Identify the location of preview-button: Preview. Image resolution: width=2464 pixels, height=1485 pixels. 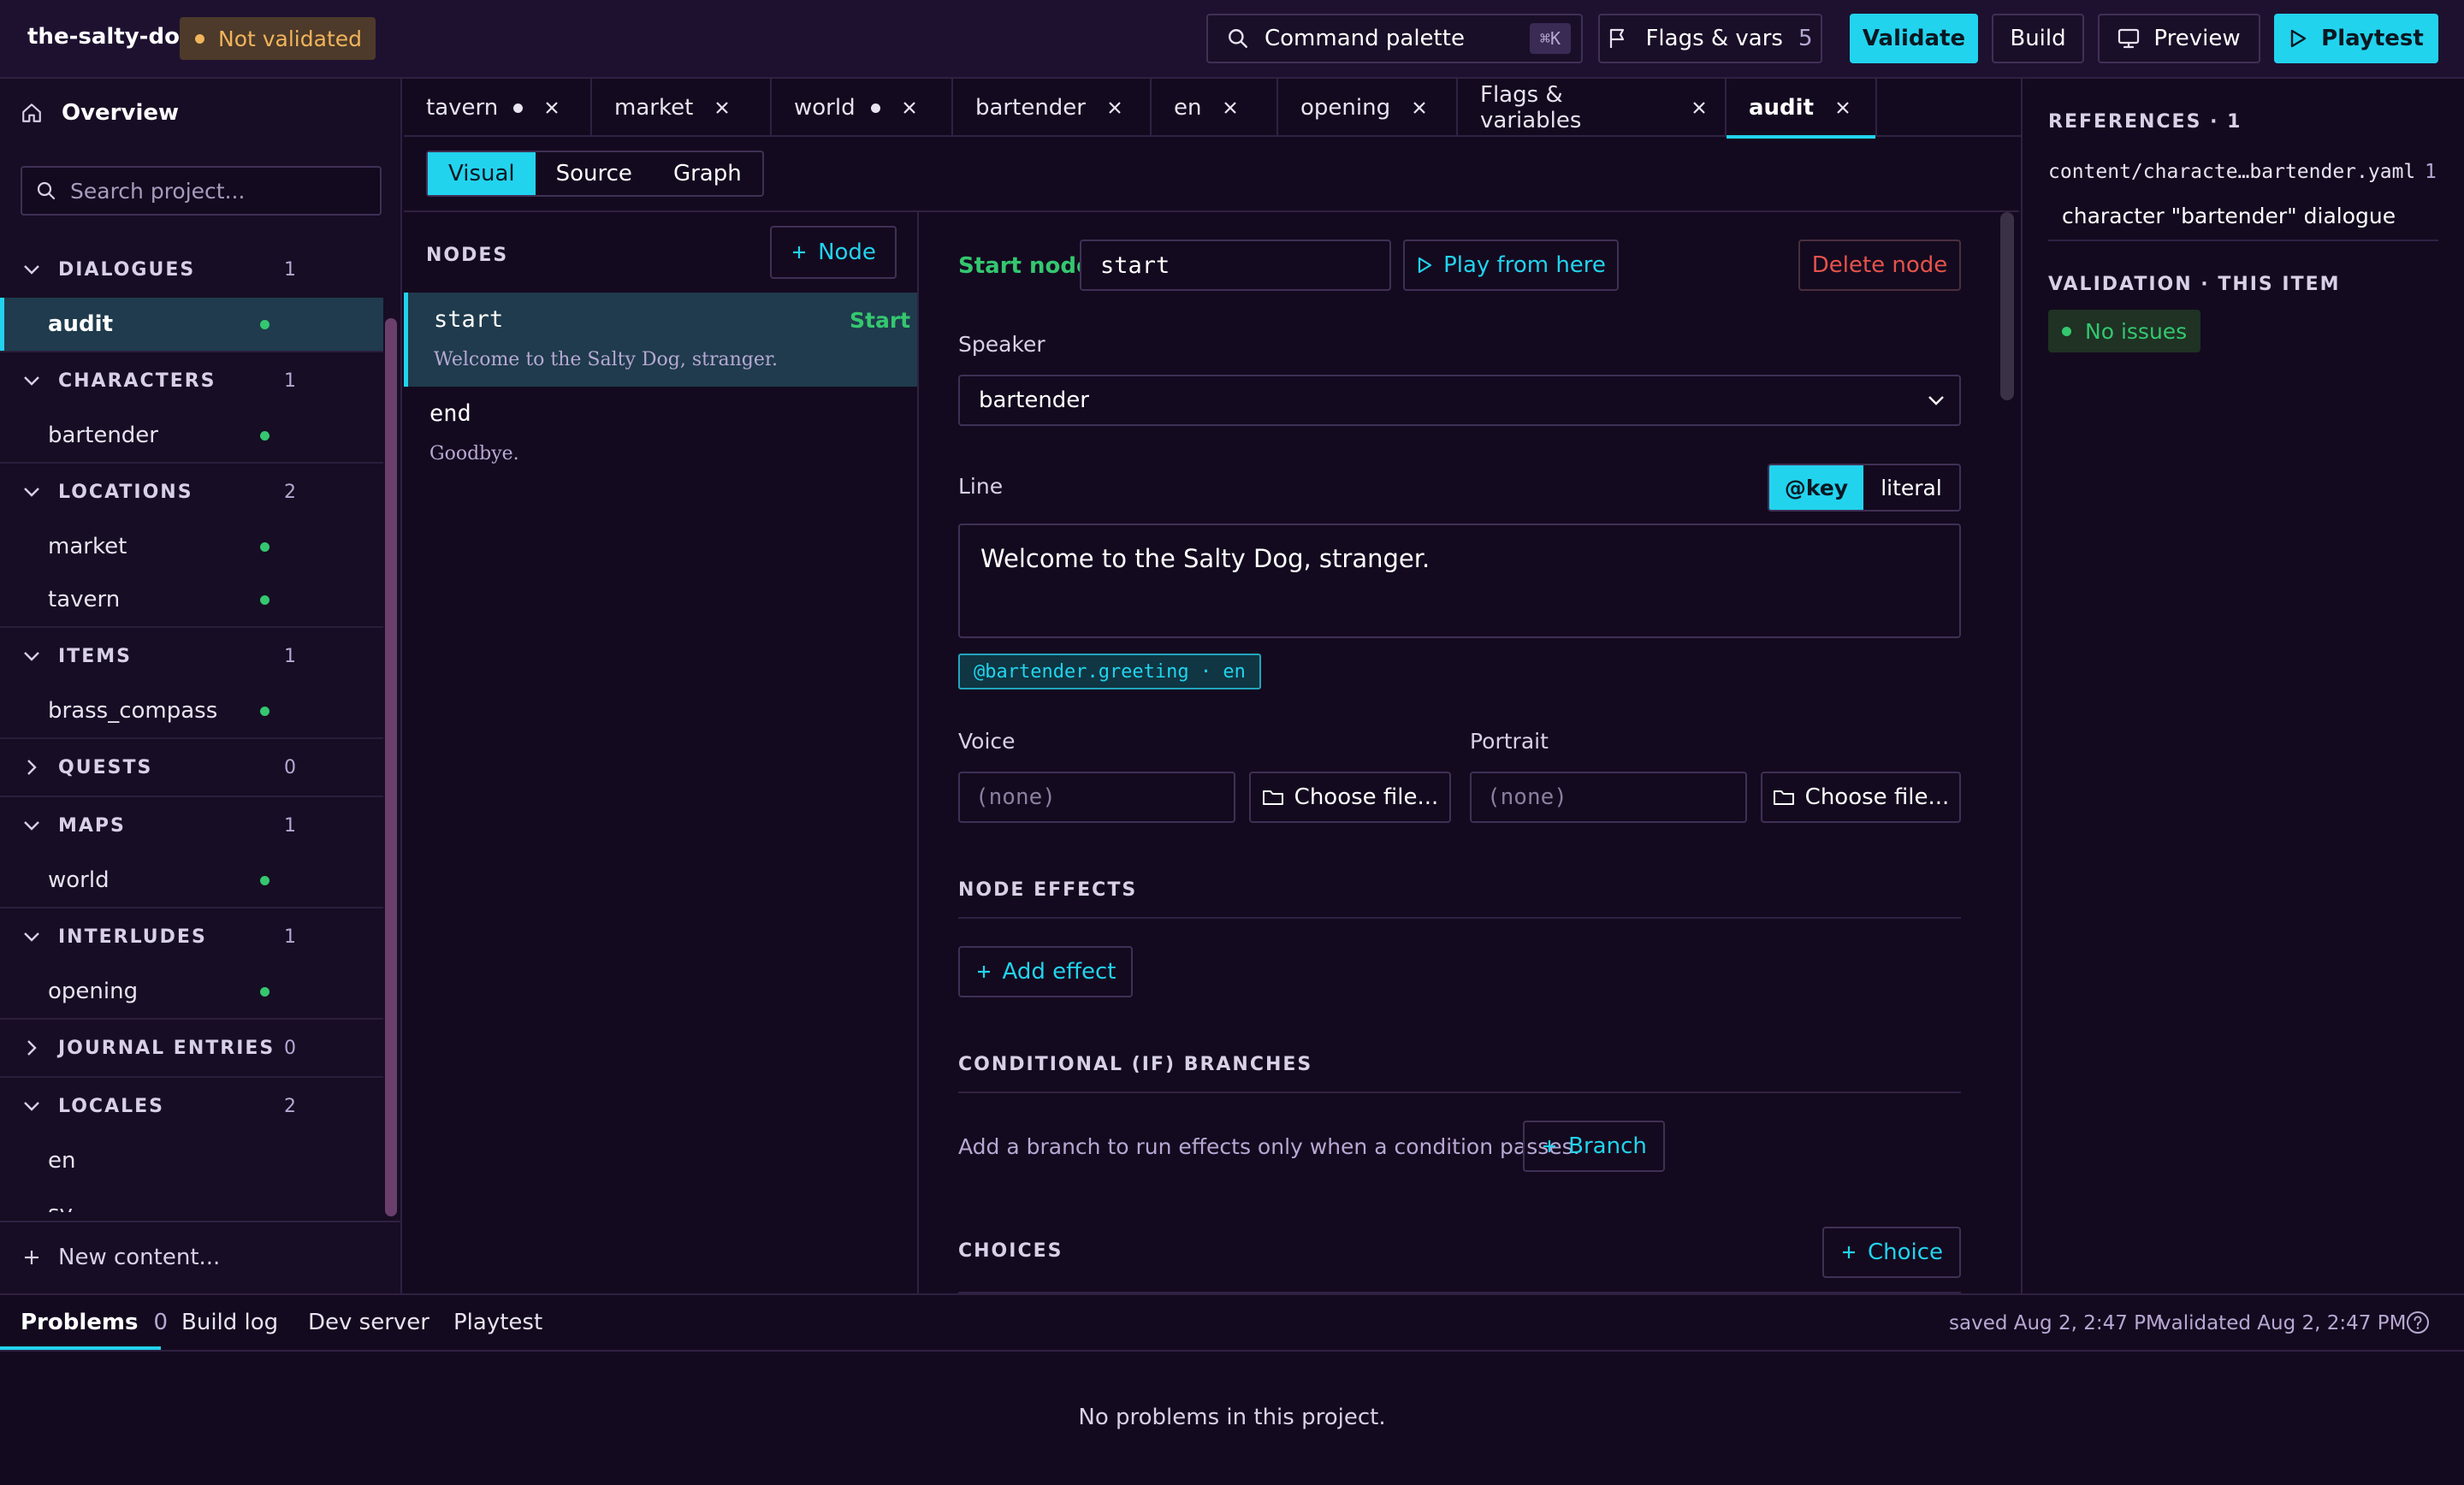
(2179, 38).